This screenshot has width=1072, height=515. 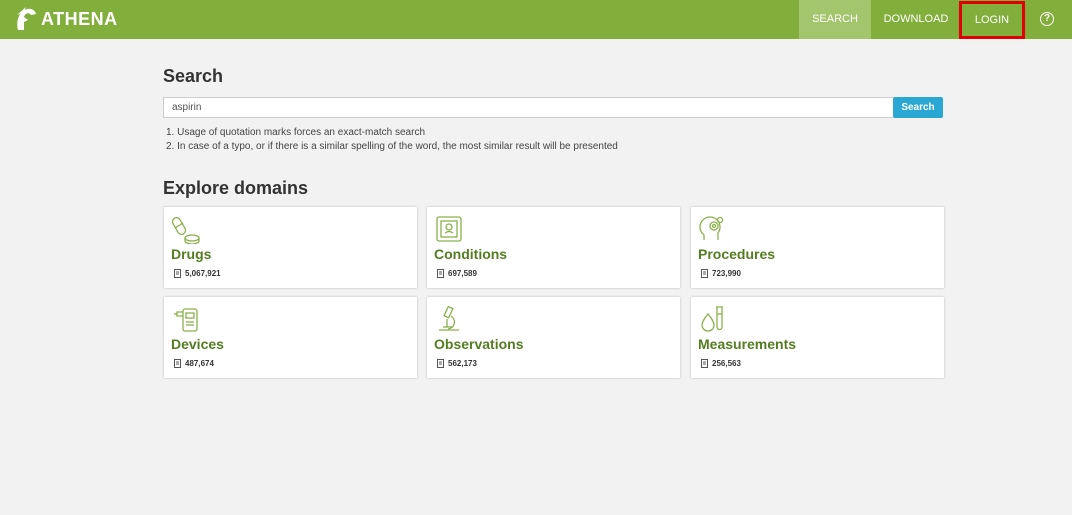 What do you see at coordinates (553, 247) in the screenshot?
I see `domain-card-conditions: Conditions 697,589` at bounding box center [553, 247].